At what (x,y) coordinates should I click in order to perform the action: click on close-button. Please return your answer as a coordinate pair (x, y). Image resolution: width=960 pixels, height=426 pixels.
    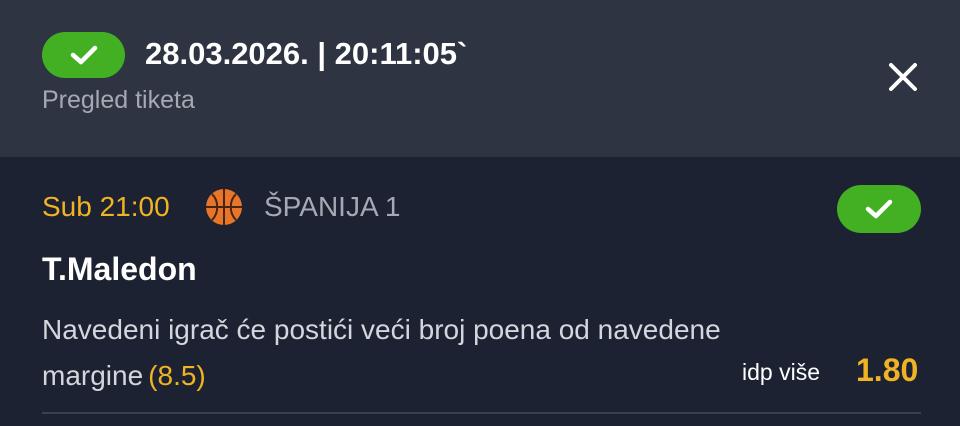
    Looking at the image, I should click on (903, 77).